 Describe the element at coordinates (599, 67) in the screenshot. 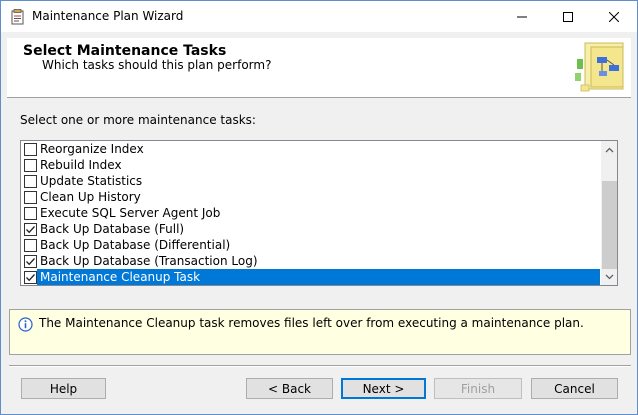

I see `wizard-banner-icon` at that location.